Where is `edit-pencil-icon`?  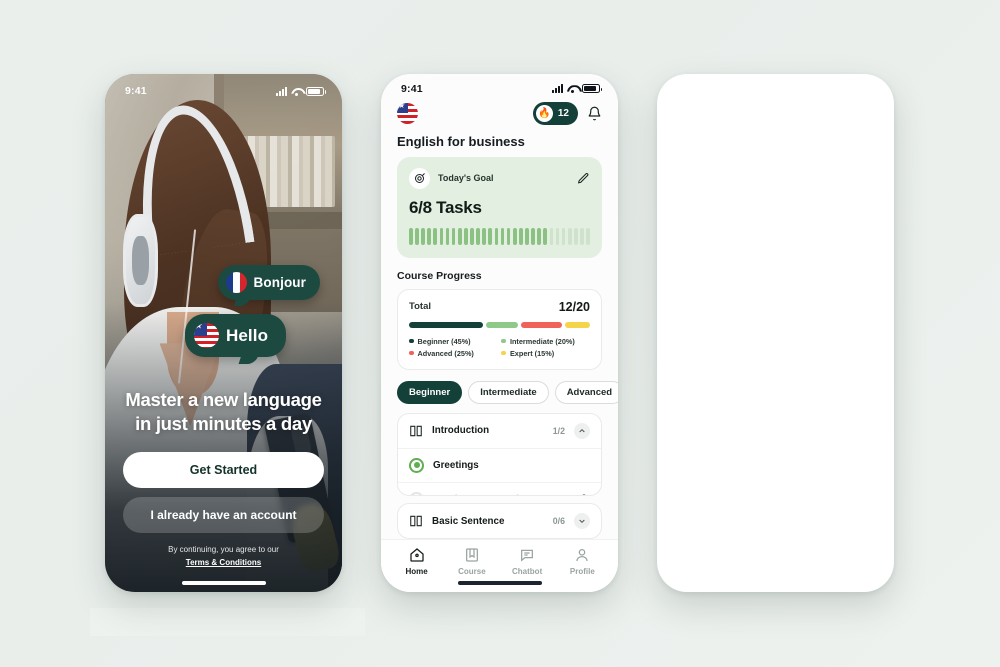
edit-pencil-icon is located at coordinates (583, 178).